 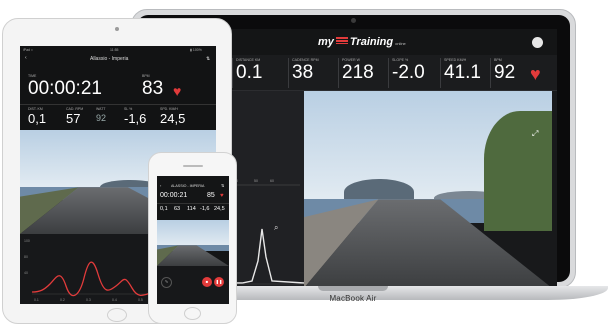 What do you see at coordinates (75, 116) in the screenshot?
I see `stat-cadence: CAD. RPM 57` at bounding box center [75, 116].